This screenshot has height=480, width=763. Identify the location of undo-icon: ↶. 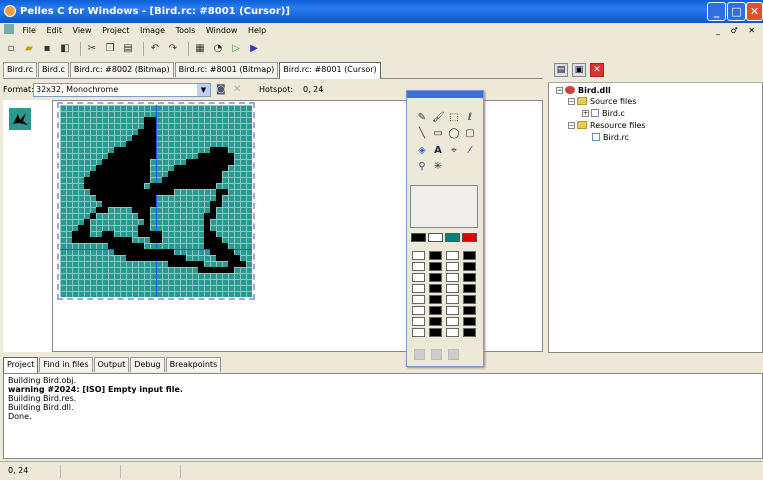
(155, 49).